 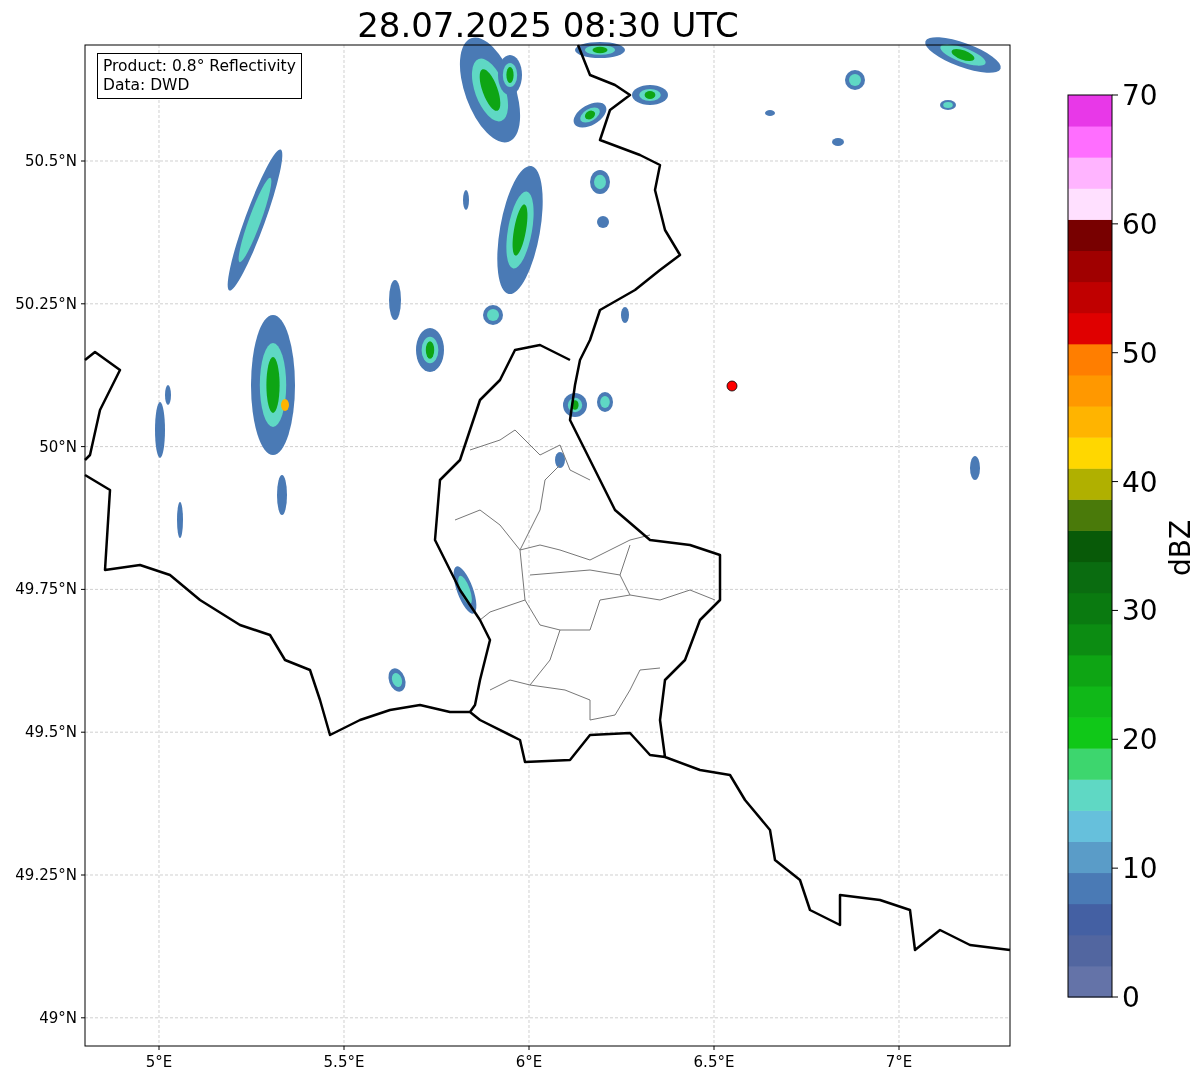 I want to click on colorbar-tick-label: 40, so click(x=1140, y=482).